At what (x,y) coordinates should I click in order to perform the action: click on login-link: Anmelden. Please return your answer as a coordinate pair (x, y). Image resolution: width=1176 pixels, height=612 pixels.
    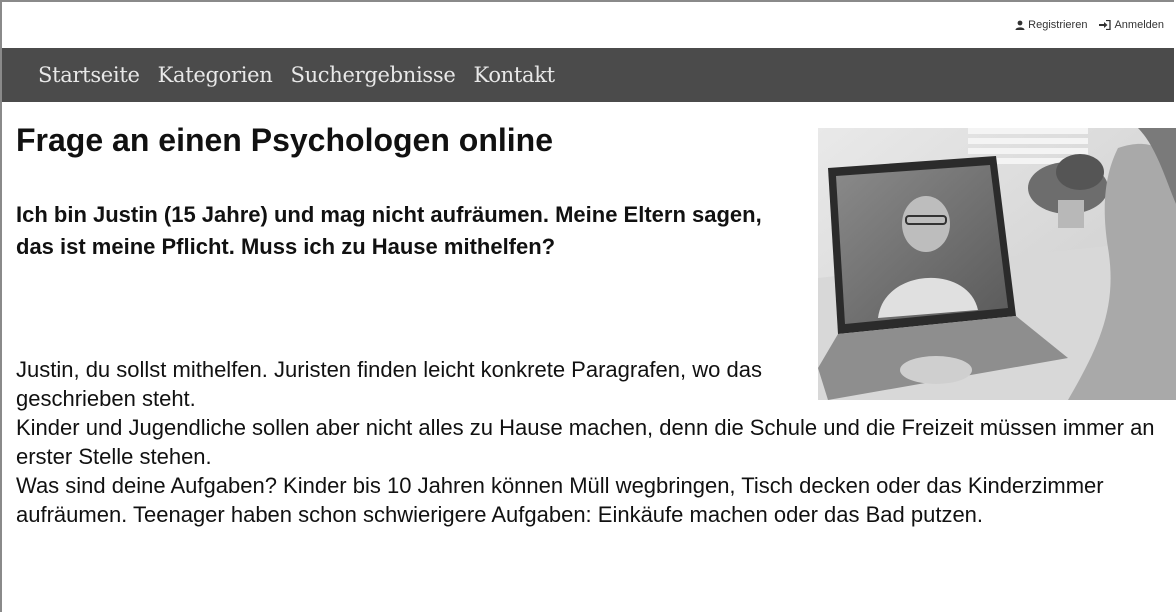
    Looking at the image, I should click on (1131, 25).